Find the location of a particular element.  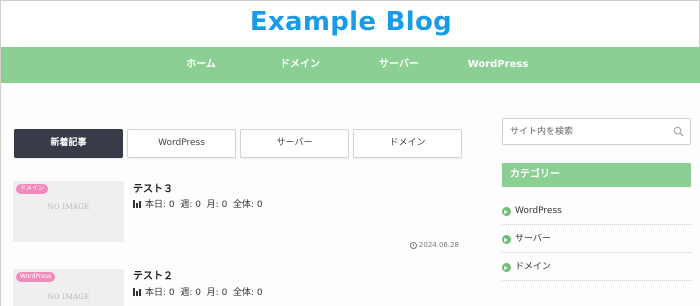

category-heading: カテゴリー is located at coordinates (596, 175).